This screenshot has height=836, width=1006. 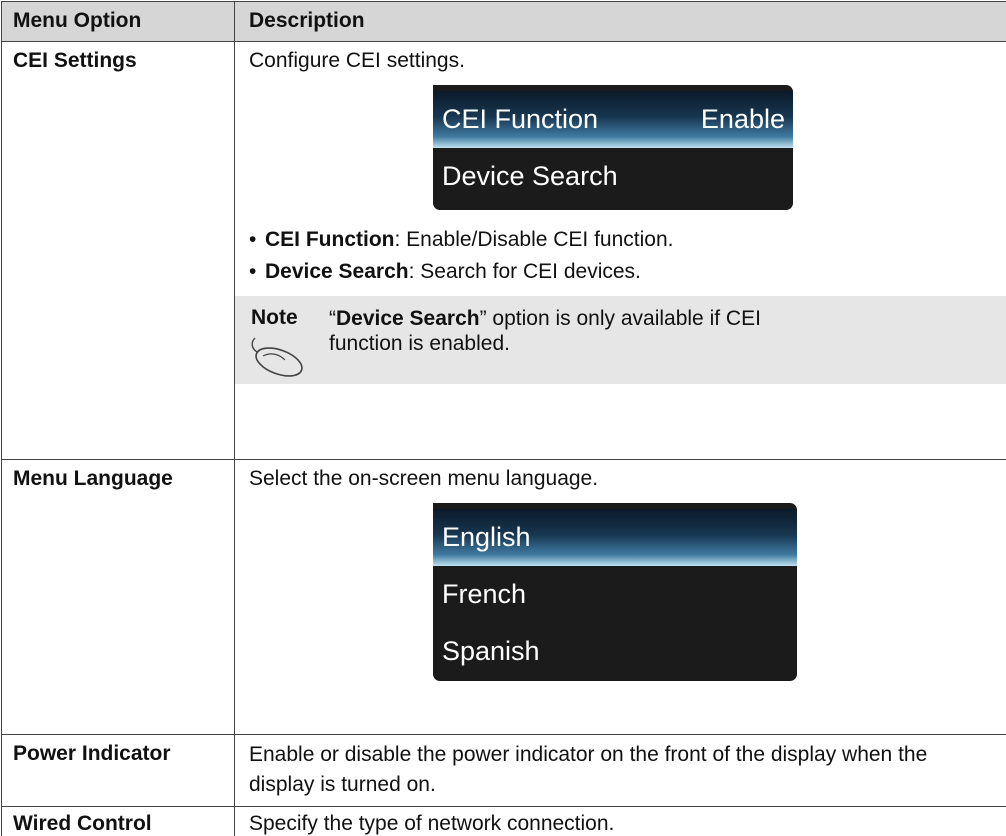 What do you see at coordinates (530, 176) in the screenshot?
I see `osd-item-label: Device Search` at bounding box center [530, 176].